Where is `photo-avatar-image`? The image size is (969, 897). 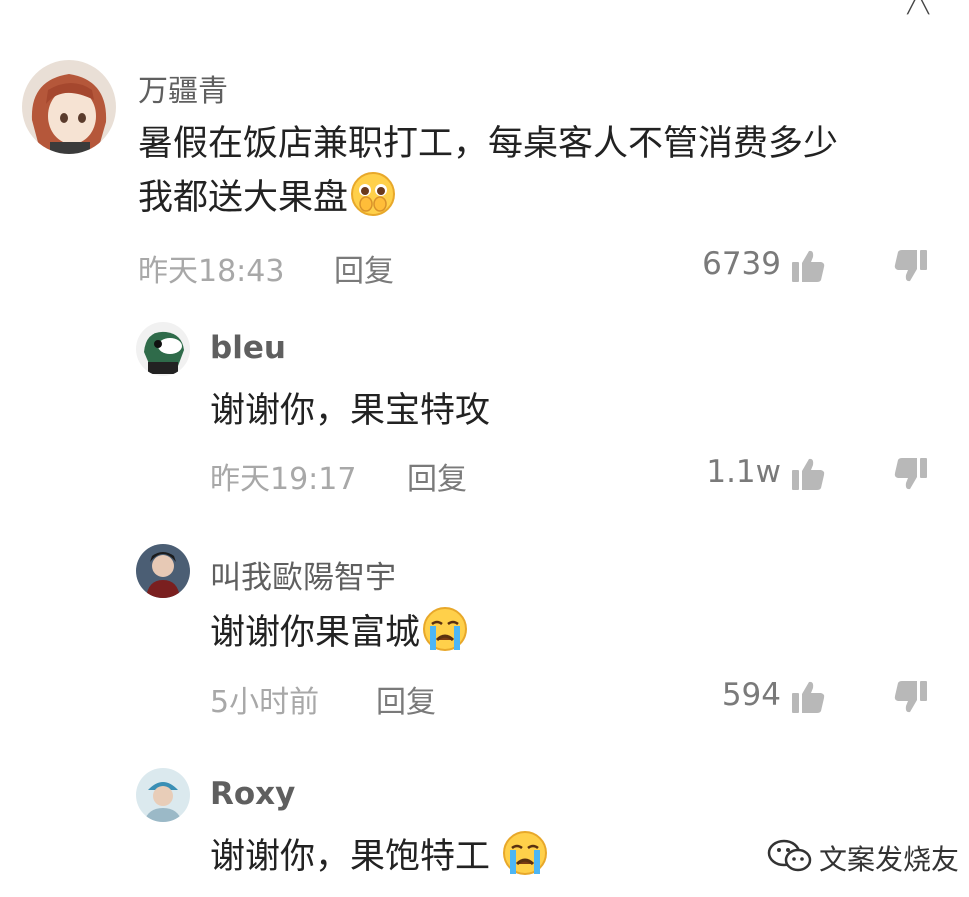
photo-avatar-image is located at coordinates (163, 795).